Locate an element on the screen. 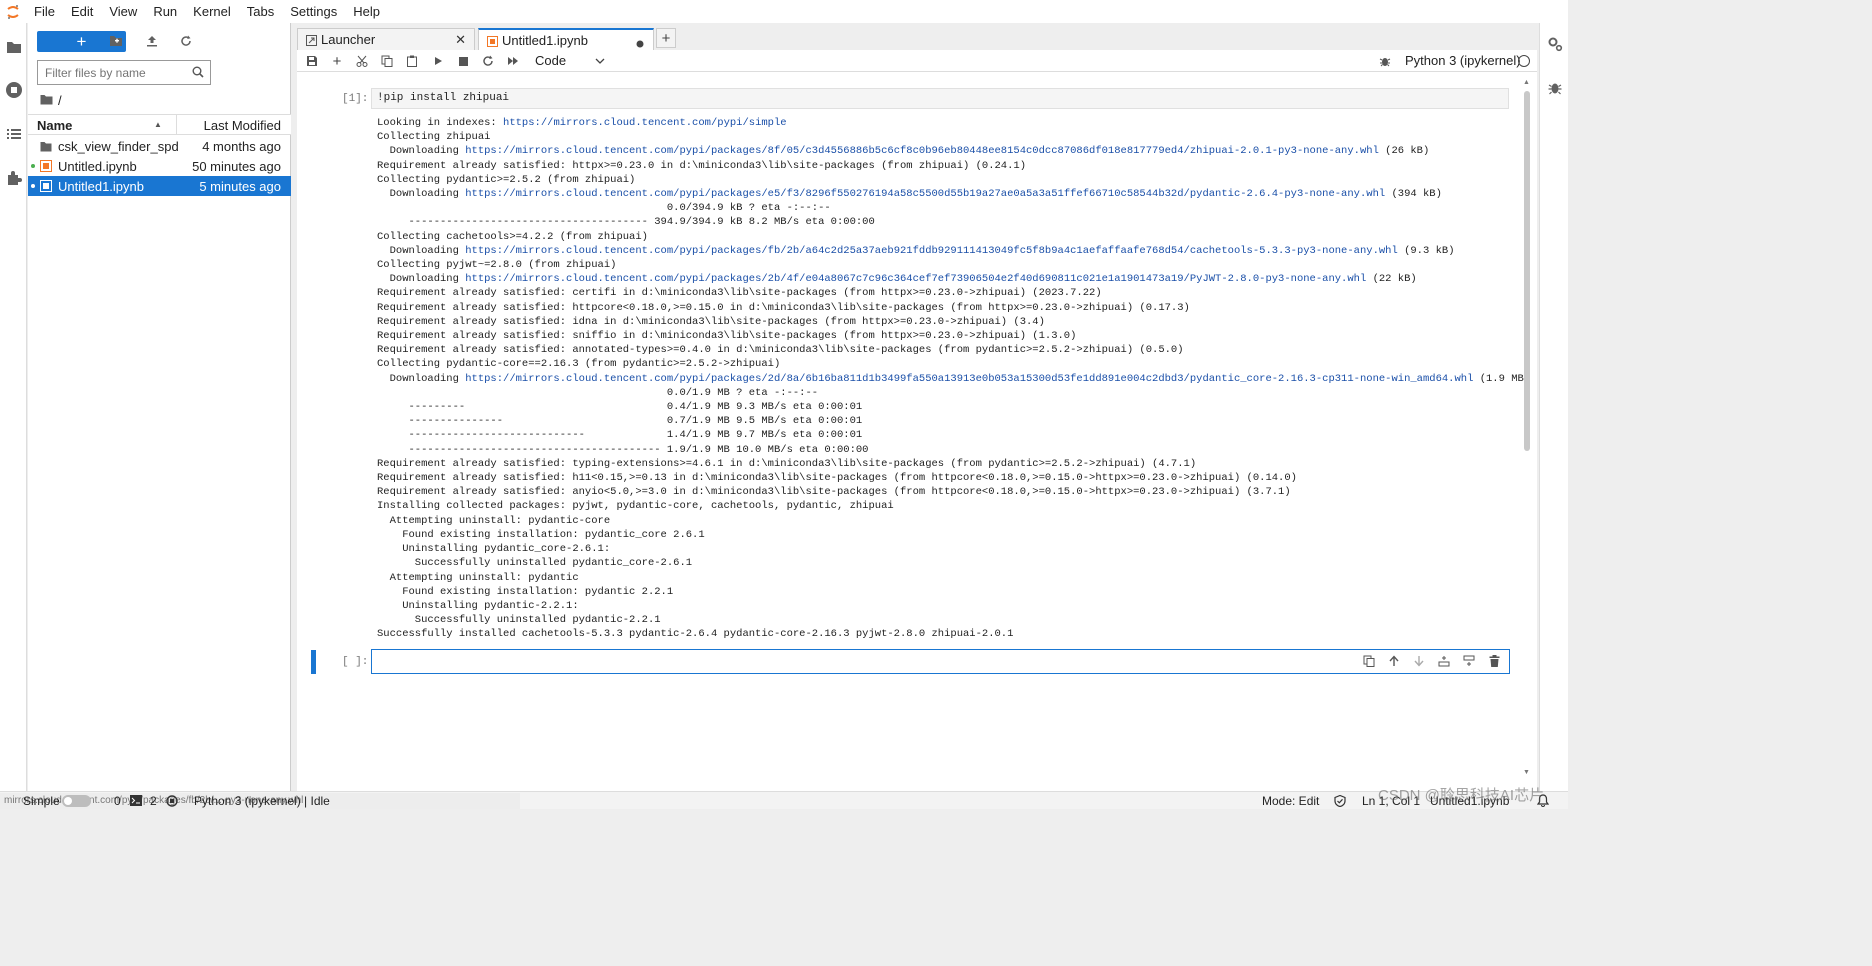  notebook-scrollbar: ▲ ▼ is located at coordinates (1527, 429).